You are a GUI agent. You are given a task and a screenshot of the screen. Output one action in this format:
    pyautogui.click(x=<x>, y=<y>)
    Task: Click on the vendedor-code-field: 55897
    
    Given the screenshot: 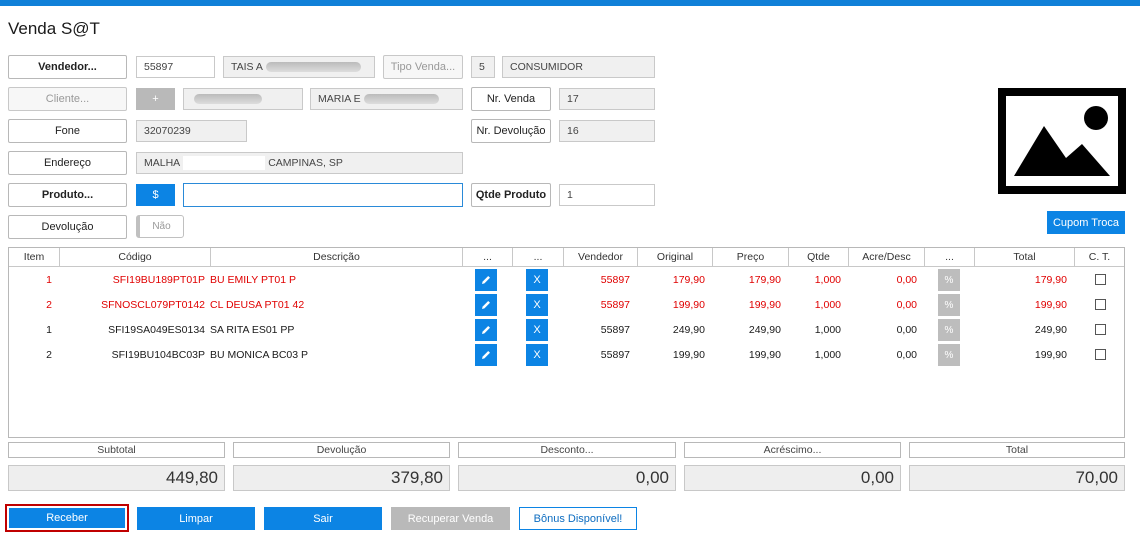 What is the action you would take?
    pyautogui.click(x=175, y=67)
    